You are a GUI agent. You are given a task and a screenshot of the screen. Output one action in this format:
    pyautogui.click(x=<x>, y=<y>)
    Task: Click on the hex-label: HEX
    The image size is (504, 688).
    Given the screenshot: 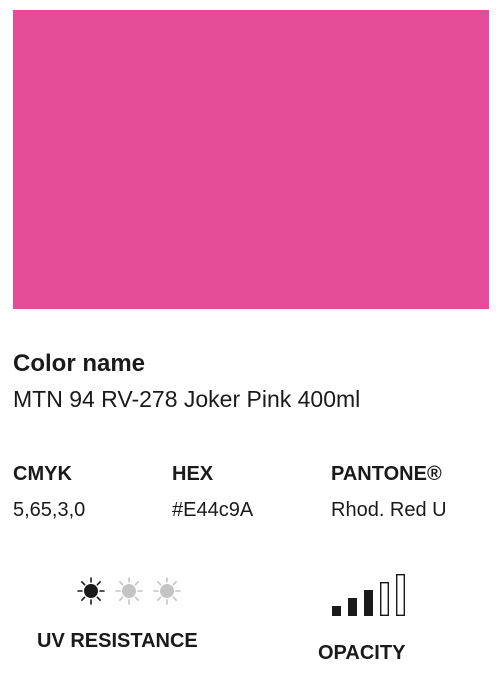 What is the action you would take?
    pyautogui.click(x=193, y=474)
    